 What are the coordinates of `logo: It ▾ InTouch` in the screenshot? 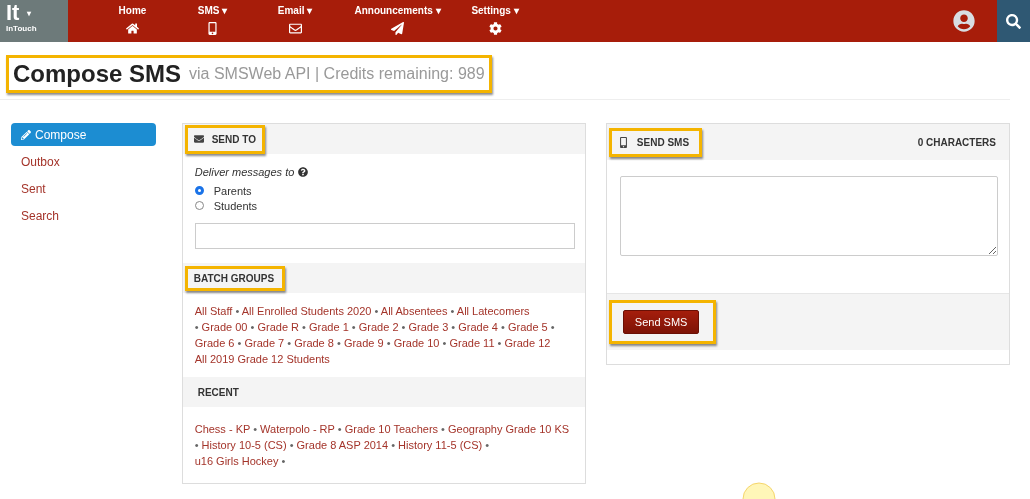 It's located at (34, 21).